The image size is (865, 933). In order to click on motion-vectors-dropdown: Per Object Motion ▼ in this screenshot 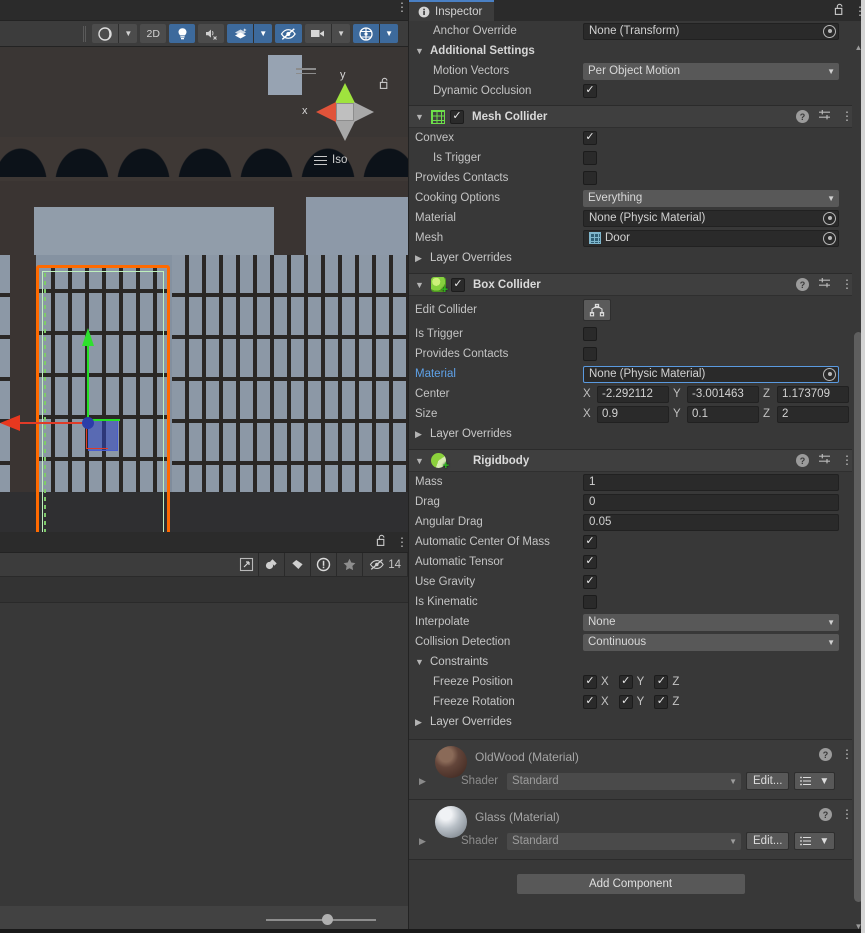, I will do `click(711, 71)`.